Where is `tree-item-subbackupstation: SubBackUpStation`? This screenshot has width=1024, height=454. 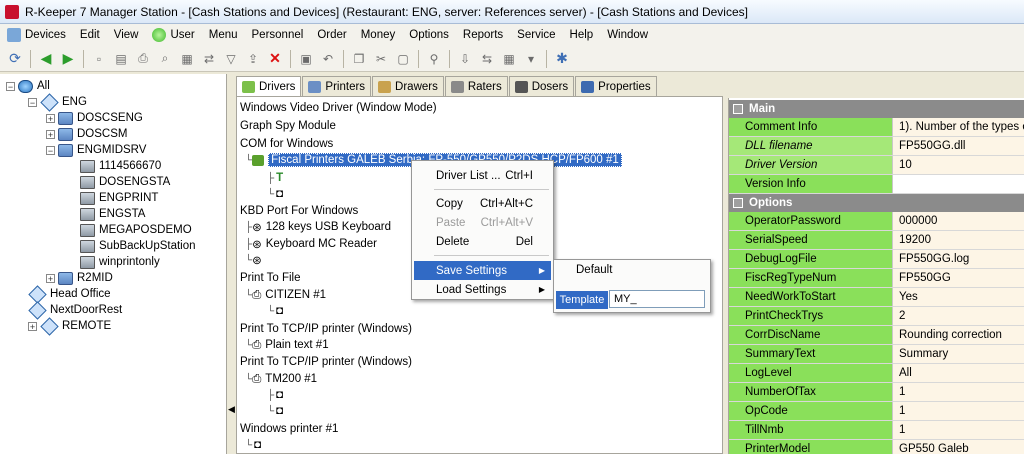
tree-item-subbackupstation: SubBackUpStation is located at coordinates (138, 246).